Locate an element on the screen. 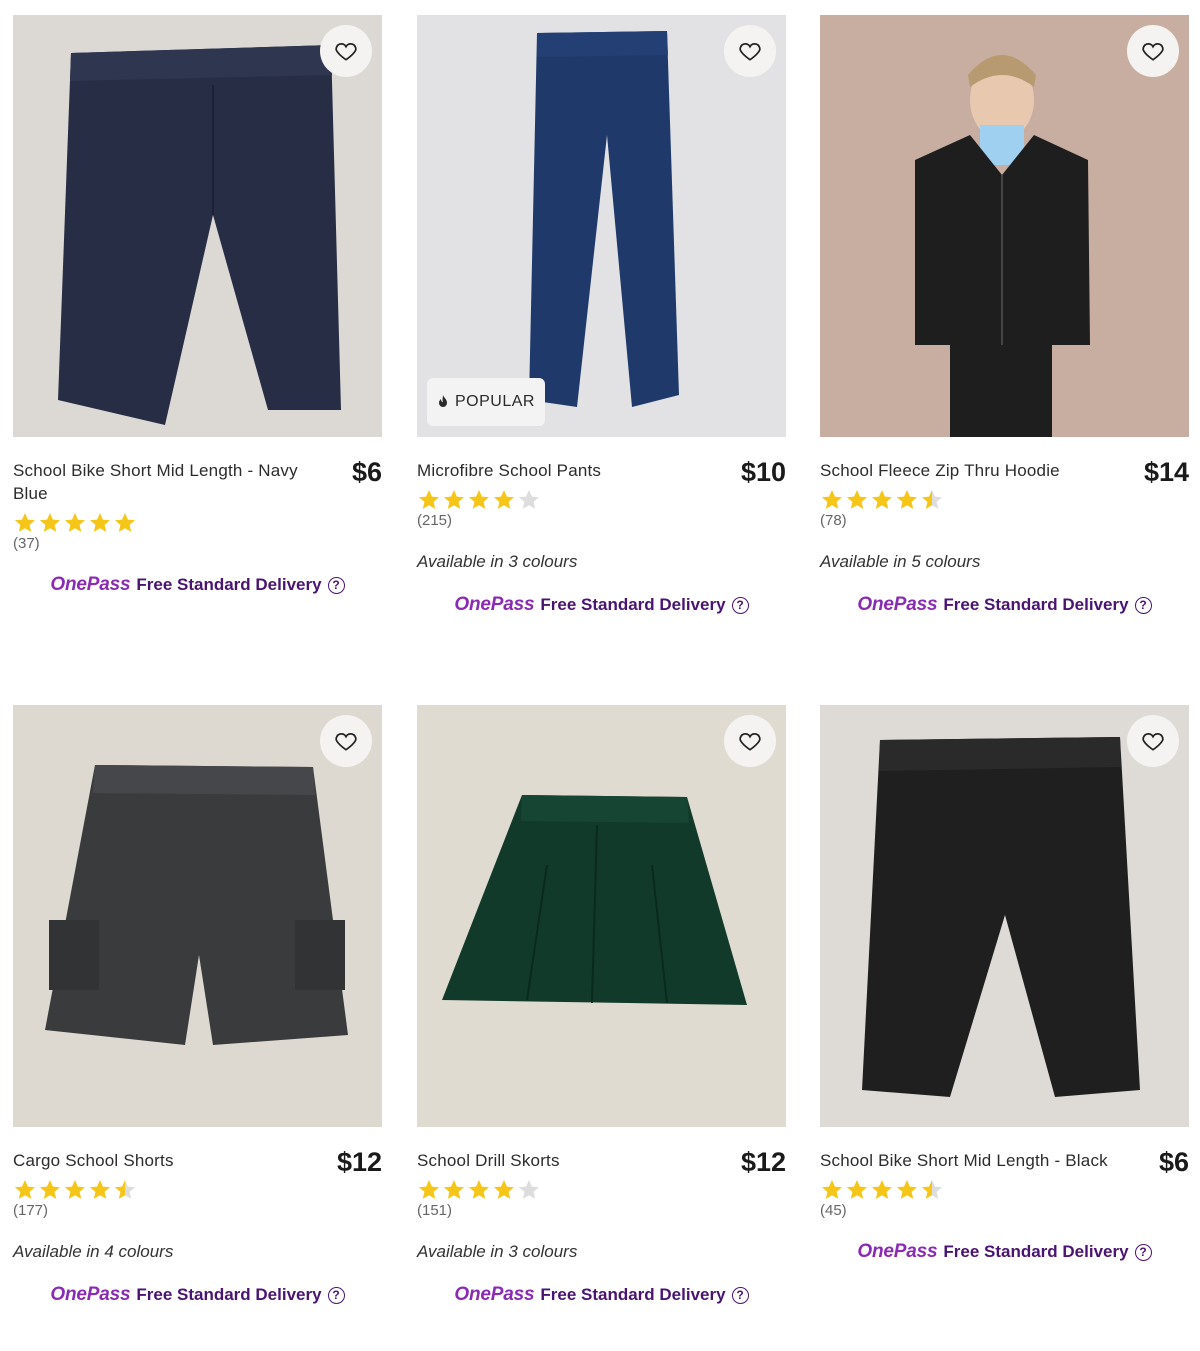 This screenshot has height=1351, width=1200. popular-badge: POPULAR is located at coordinates (486, 402).